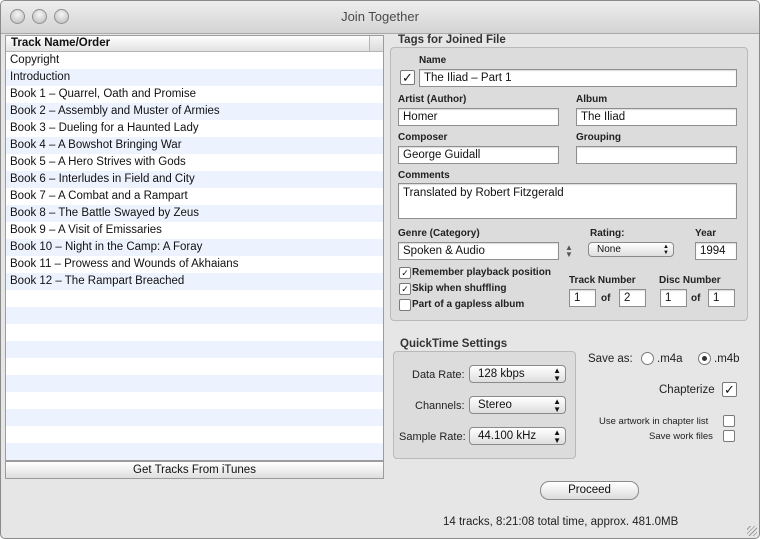  I want to click on artist-label: Artist (Author), so click(432, 99).